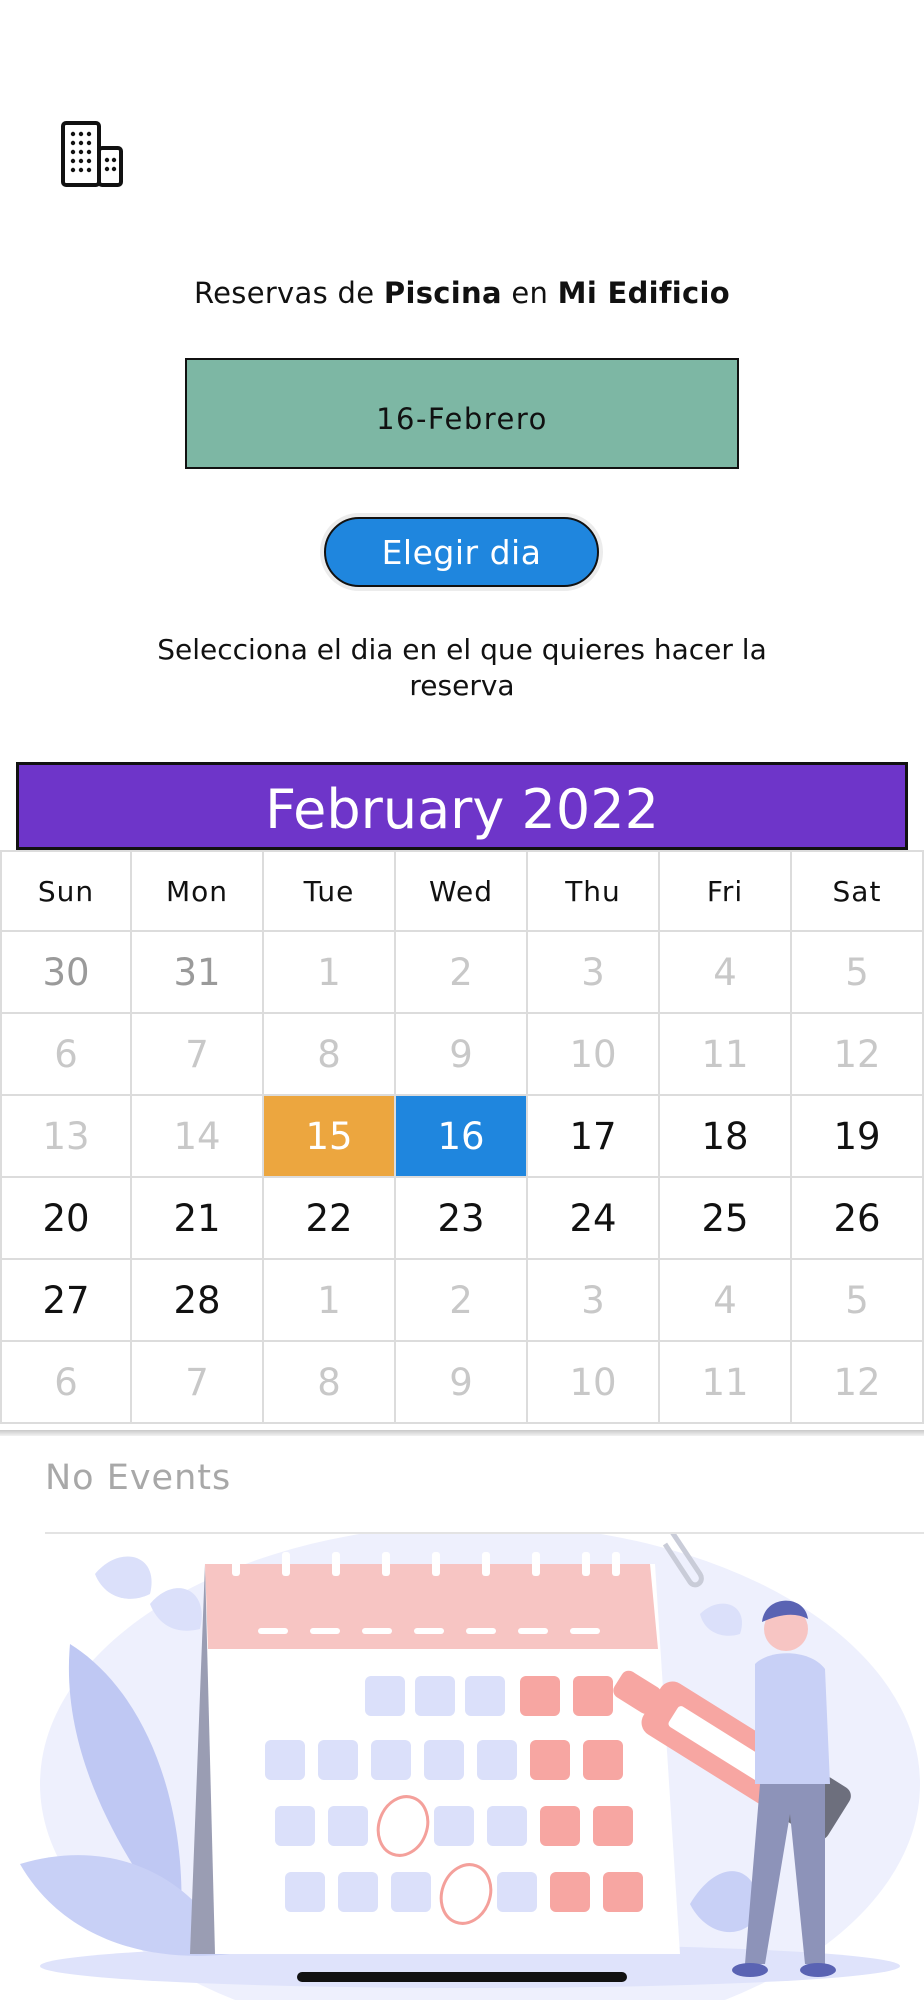 The image size is (924, 2000). I want to click on calendar-week-row: 30 31 1 2 3 4 5, so click(462, 973).